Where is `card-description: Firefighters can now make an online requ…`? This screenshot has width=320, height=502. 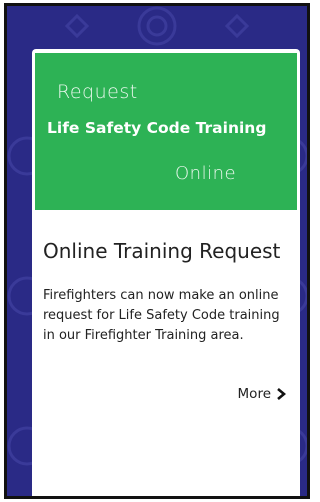
card-description: Firefighters can now make an online requ… is located at coordinates (161, 315).